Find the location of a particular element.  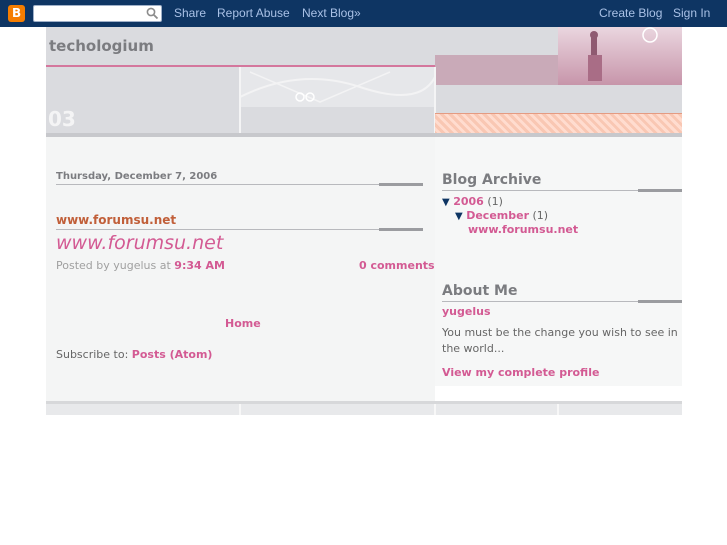

date-rule is located at coordinates (239, 184).